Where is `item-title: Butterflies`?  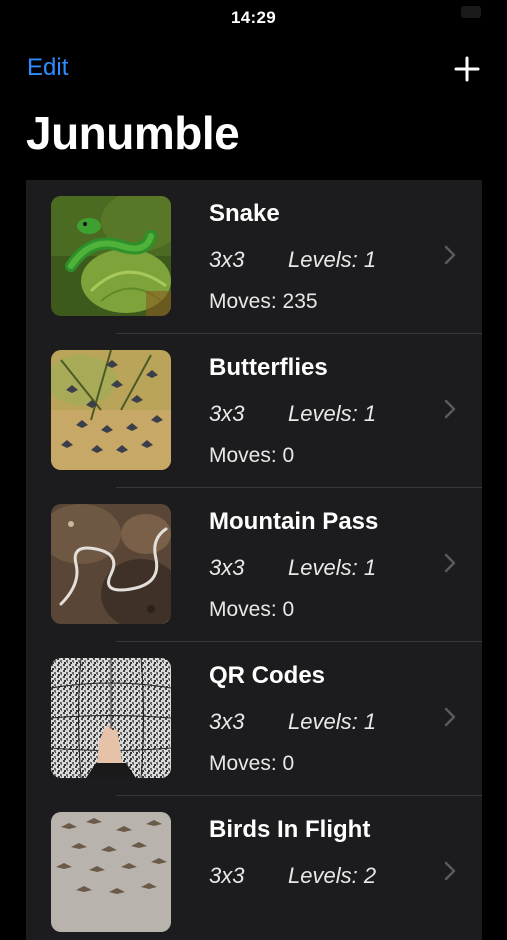
item-title: Butterflies is located at coordinates (268, 367).